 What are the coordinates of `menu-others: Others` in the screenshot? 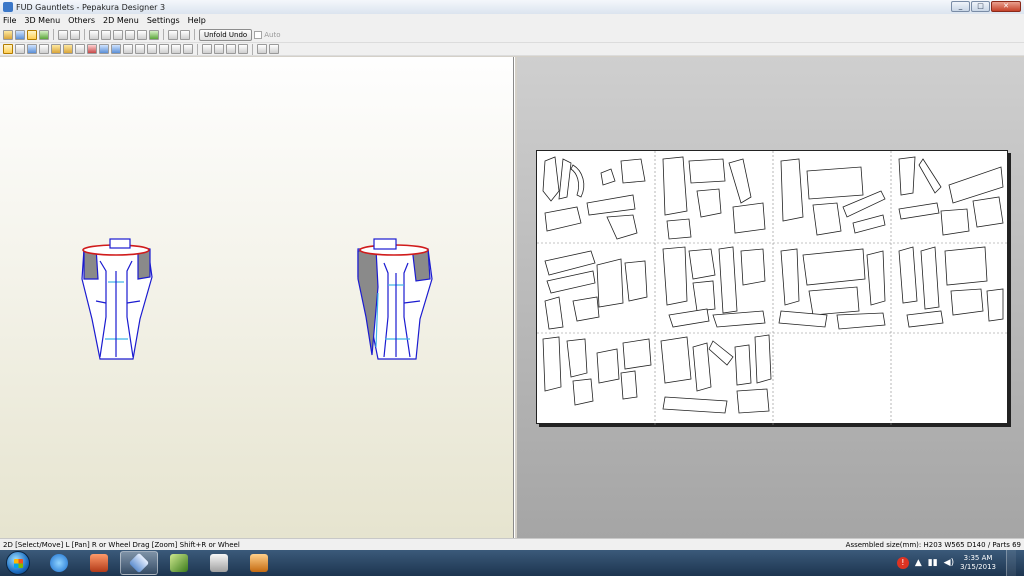 It's located at (81, 20).